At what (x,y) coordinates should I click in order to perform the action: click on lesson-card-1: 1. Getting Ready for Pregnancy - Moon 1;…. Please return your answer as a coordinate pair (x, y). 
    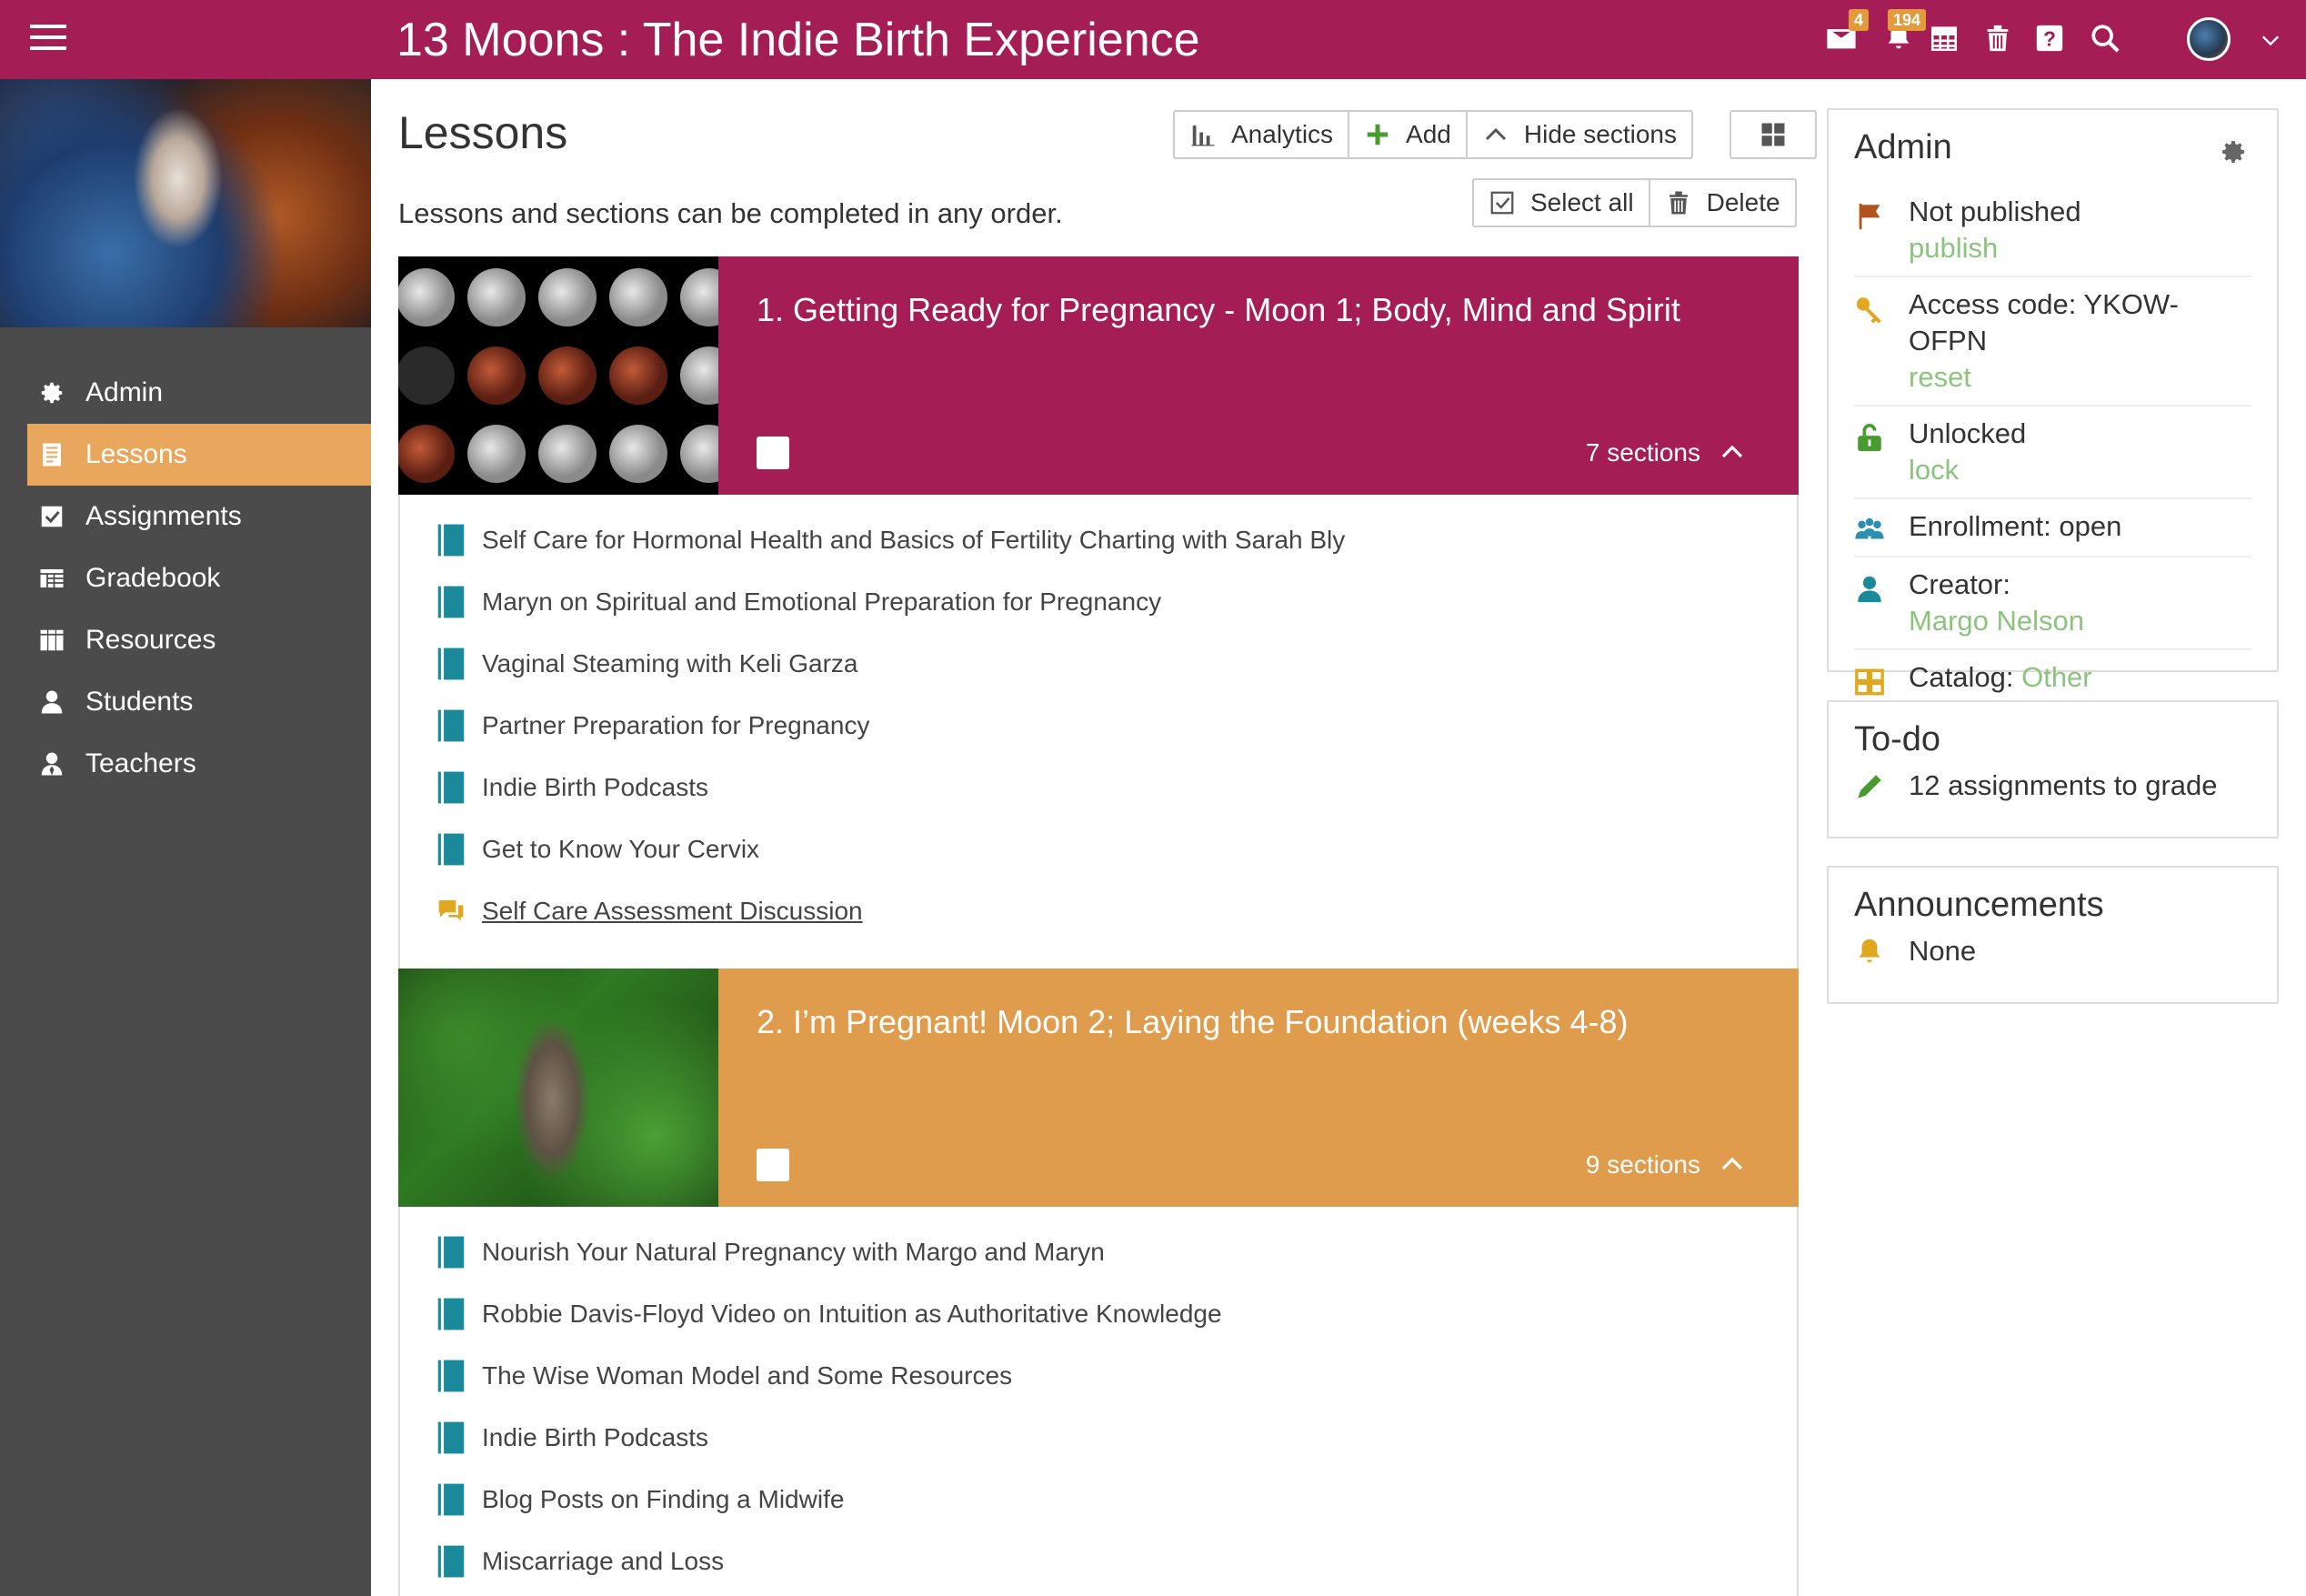
    Looking at the image, I should click on (1097, 375).